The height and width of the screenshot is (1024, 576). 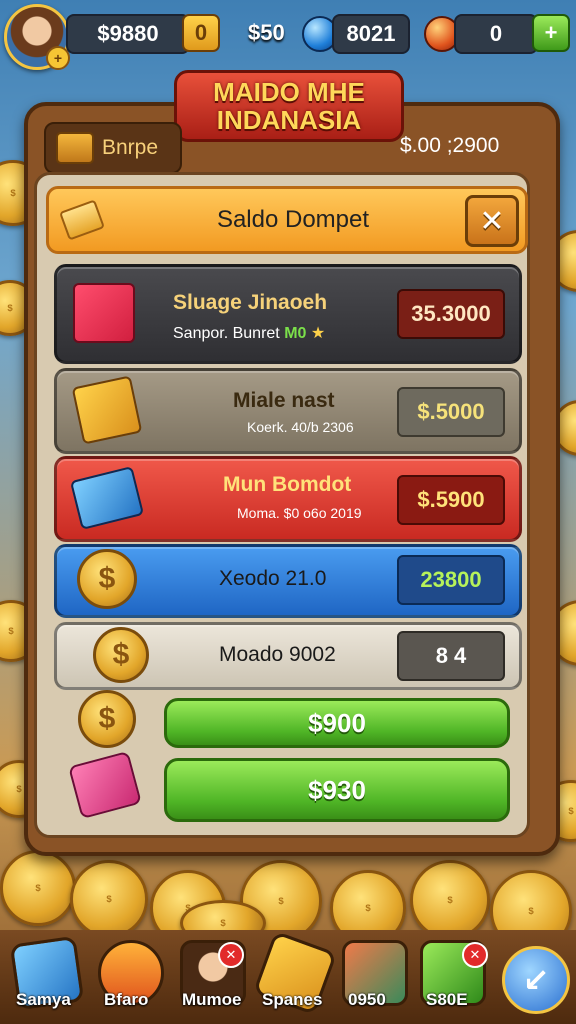 I want to click on row-subtitle: Moma. $0 o6o 2019, so click(x=299, y=513).